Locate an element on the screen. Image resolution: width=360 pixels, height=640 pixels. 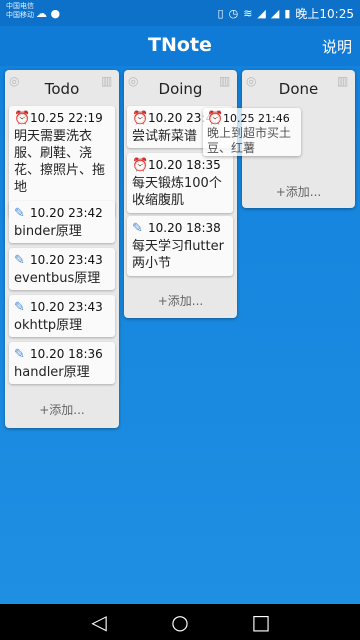
recents-icon: □ is located at coordinates (261, 622).